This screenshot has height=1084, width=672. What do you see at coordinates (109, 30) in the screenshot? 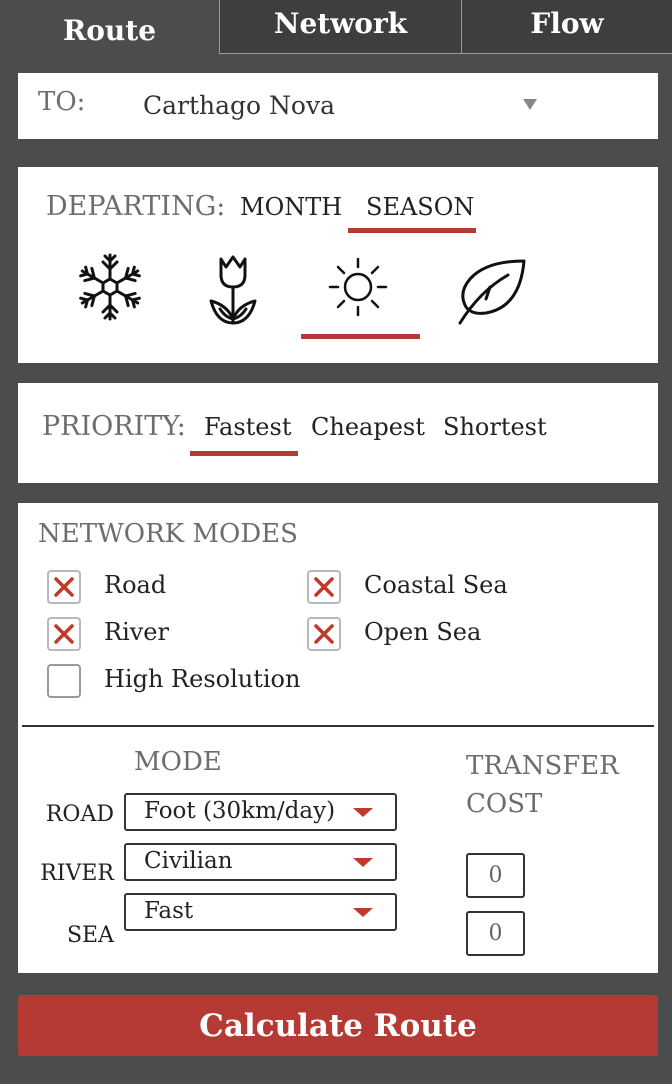
I see `tab-route-label: Route` at bounding box center [109, 30].